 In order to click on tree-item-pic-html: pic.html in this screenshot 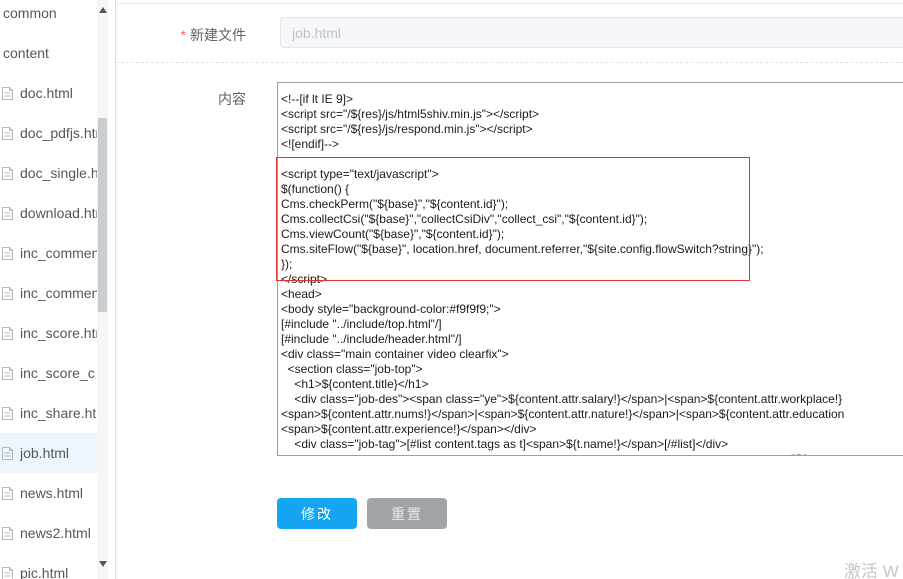, I will do `click(48, 566)`.